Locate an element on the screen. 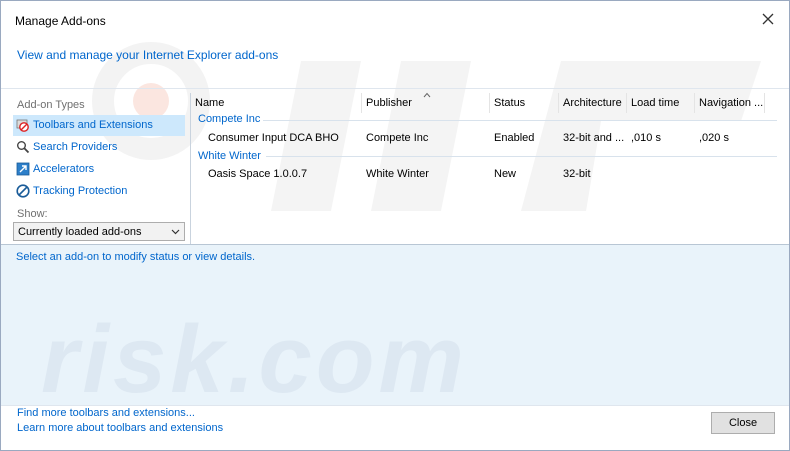  sidebar-item-toolbars-extensions: Toolbars and Extensions is located at coordinates (99, 125).